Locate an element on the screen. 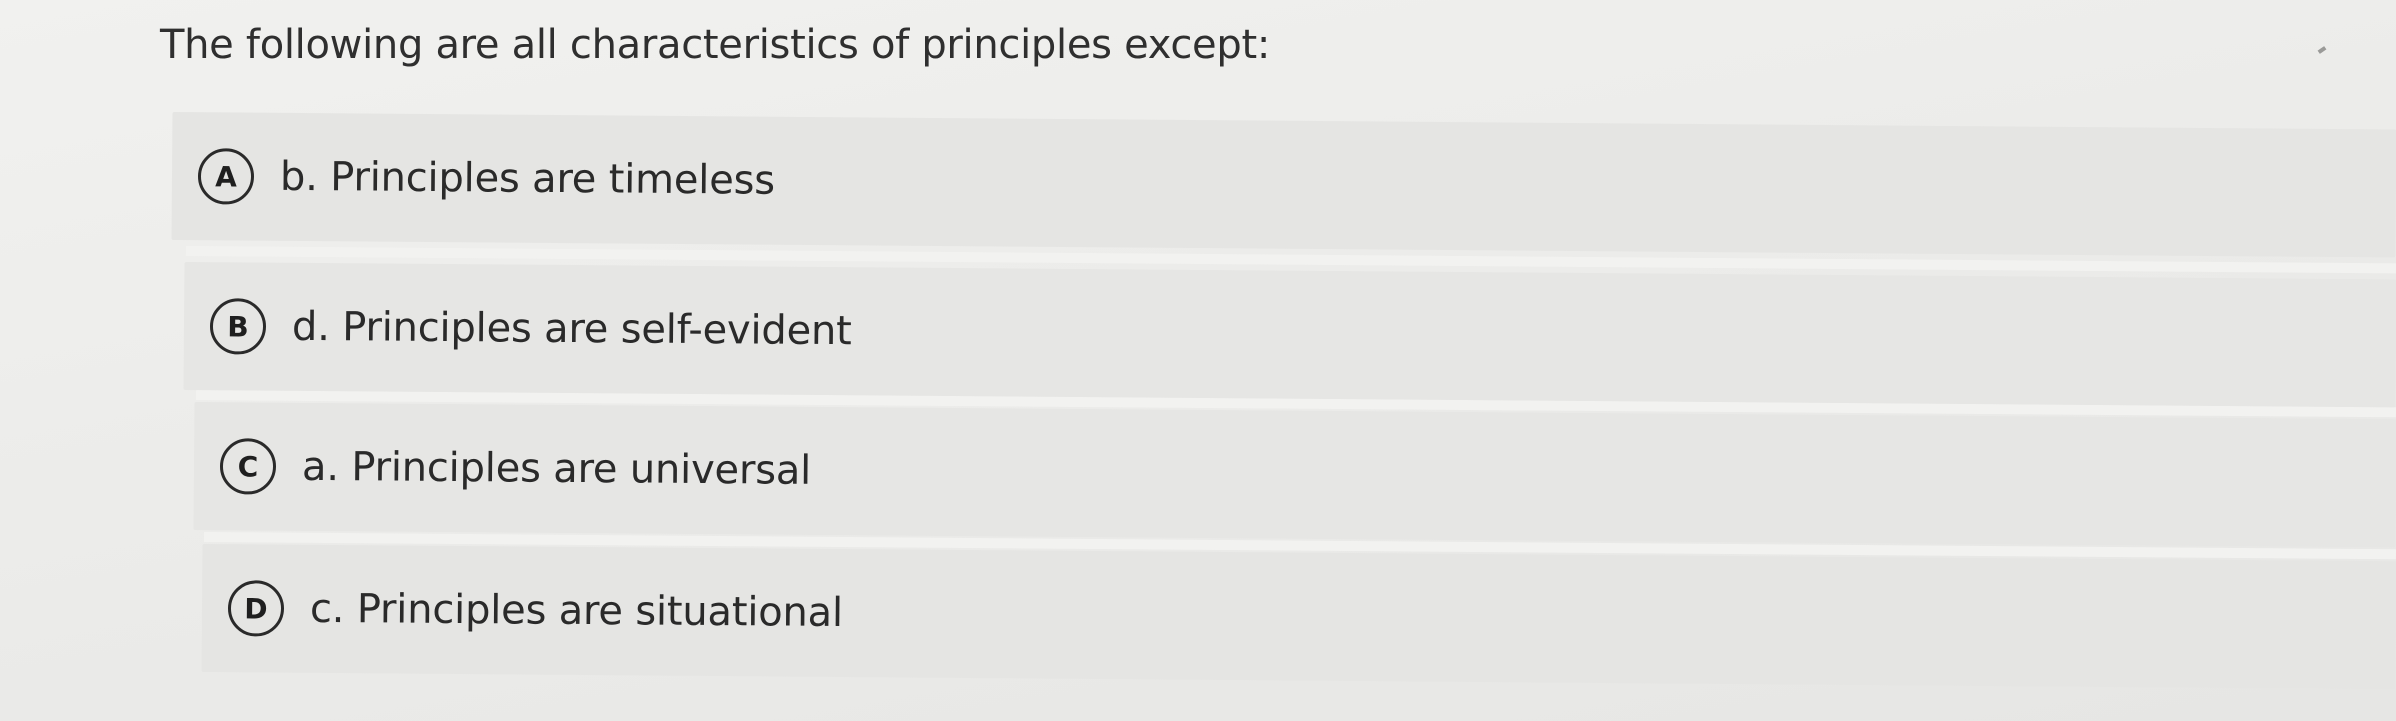  option-a-label: b. Principles are timeless is located at coordinates (527, 178).